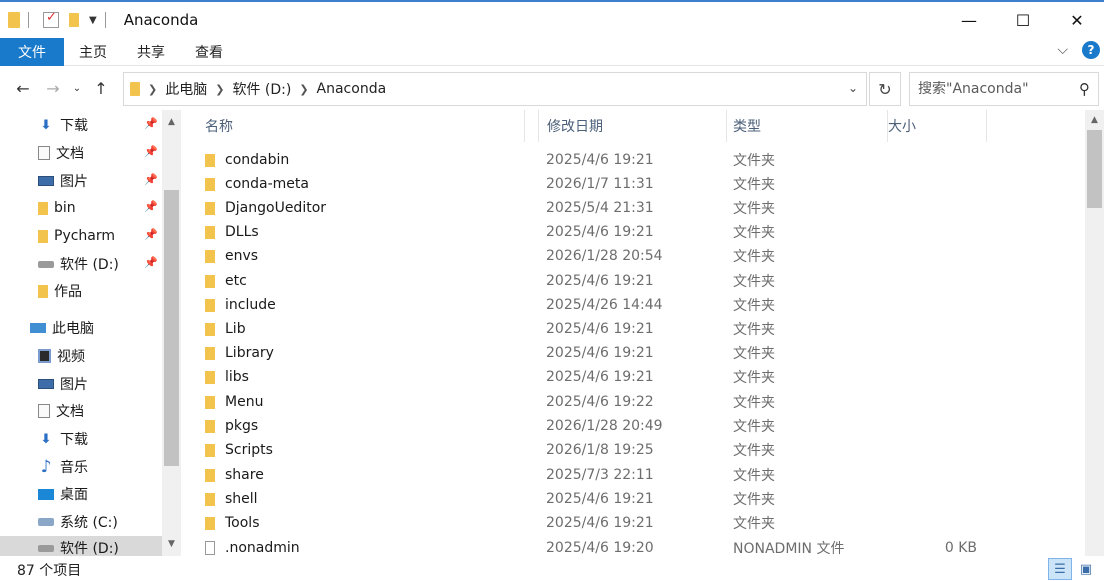 The image size is (1104, 581). What do you see at coordinates (171, 544) in the screenshot?
I see `scroll-down-icon: ▼` at bounding box center [171, 544].